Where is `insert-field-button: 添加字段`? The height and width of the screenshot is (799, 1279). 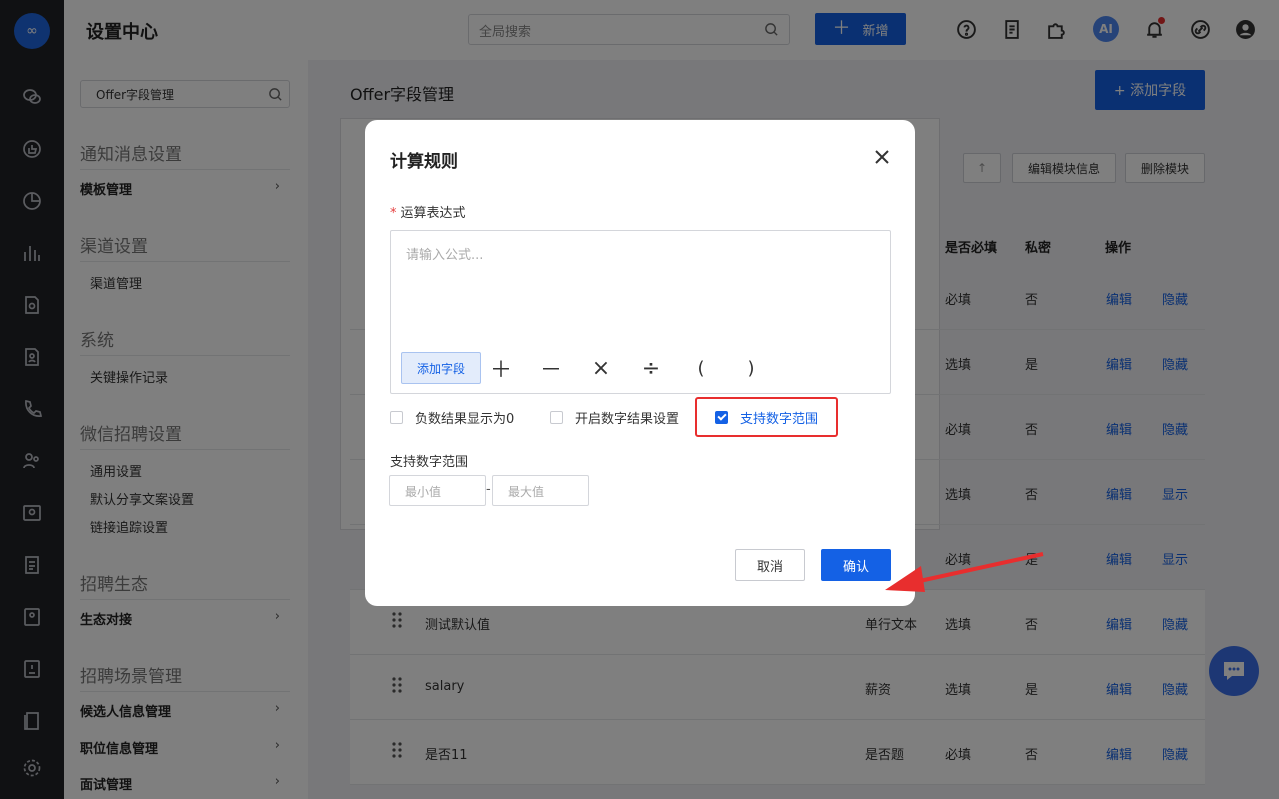 insert-field-button: 添加字段 is located at coordinates (441, 368).